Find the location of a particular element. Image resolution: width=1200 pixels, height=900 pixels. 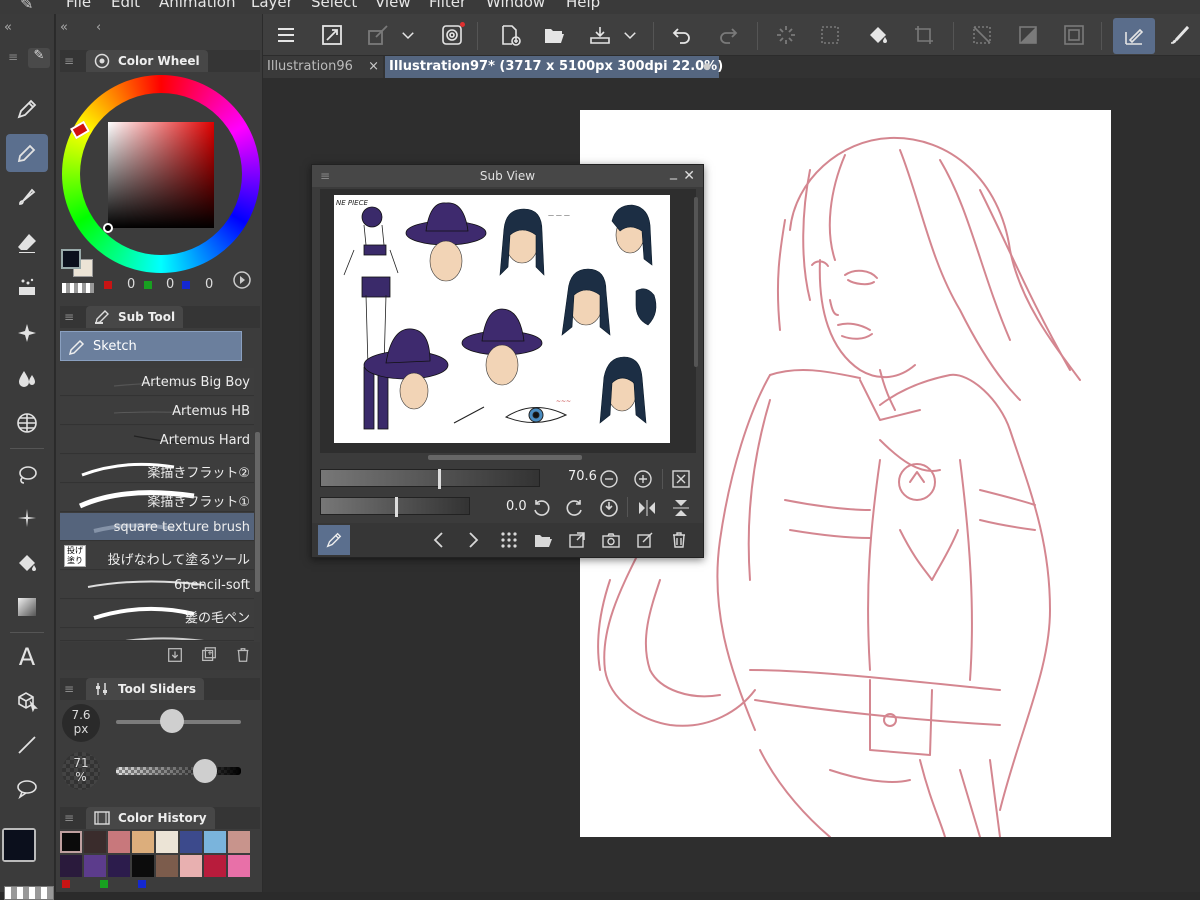

menu-window: Window is located at coordinates (515, 5).